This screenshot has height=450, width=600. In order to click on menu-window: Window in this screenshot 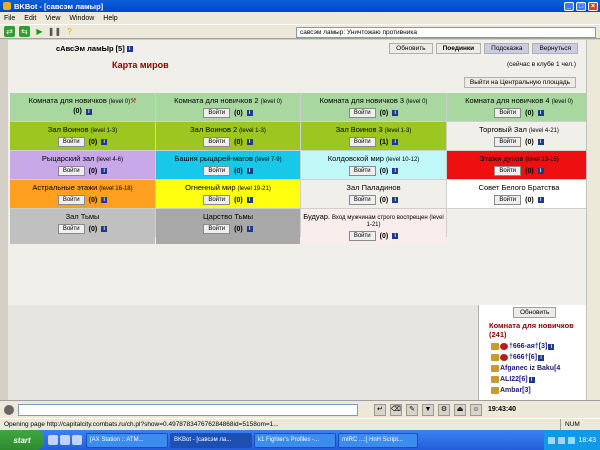, I will do `click(81, 18)`.